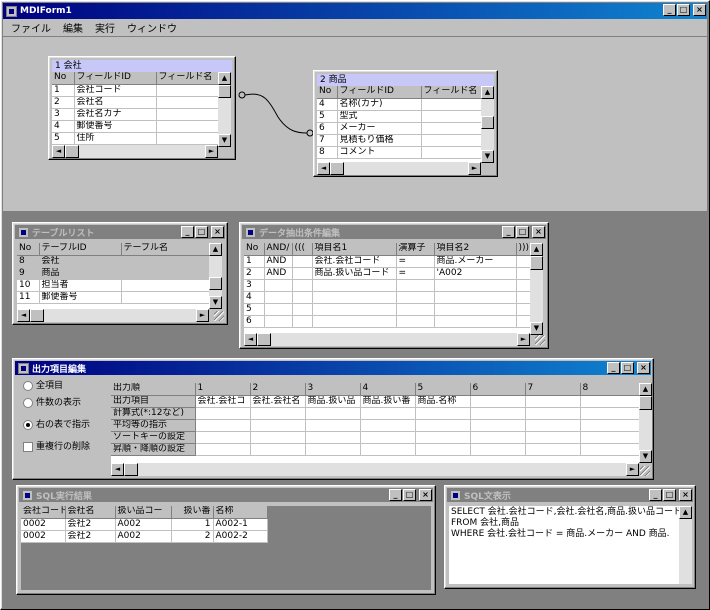 The height and width of the screenshot is (610, 710). What do you see at coordinates (68, 429) in the screenshot?
I see `option-right-table: 右の表で指示` at bounding box center [68, 429].